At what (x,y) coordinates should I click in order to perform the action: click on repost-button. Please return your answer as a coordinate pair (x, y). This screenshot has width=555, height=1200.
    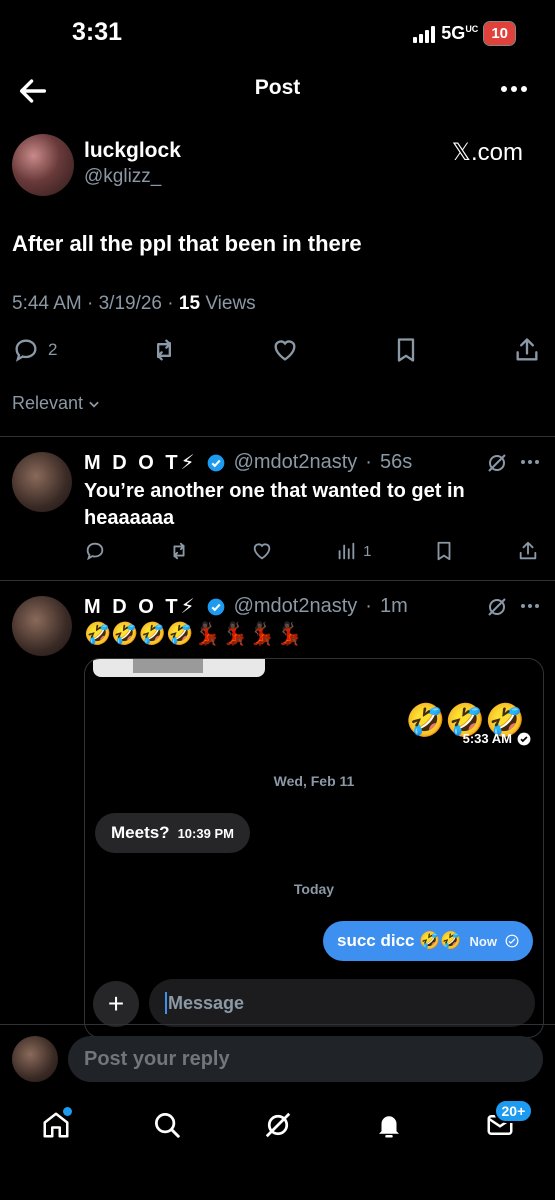
    Looking at the image, I should click on (164, 350).